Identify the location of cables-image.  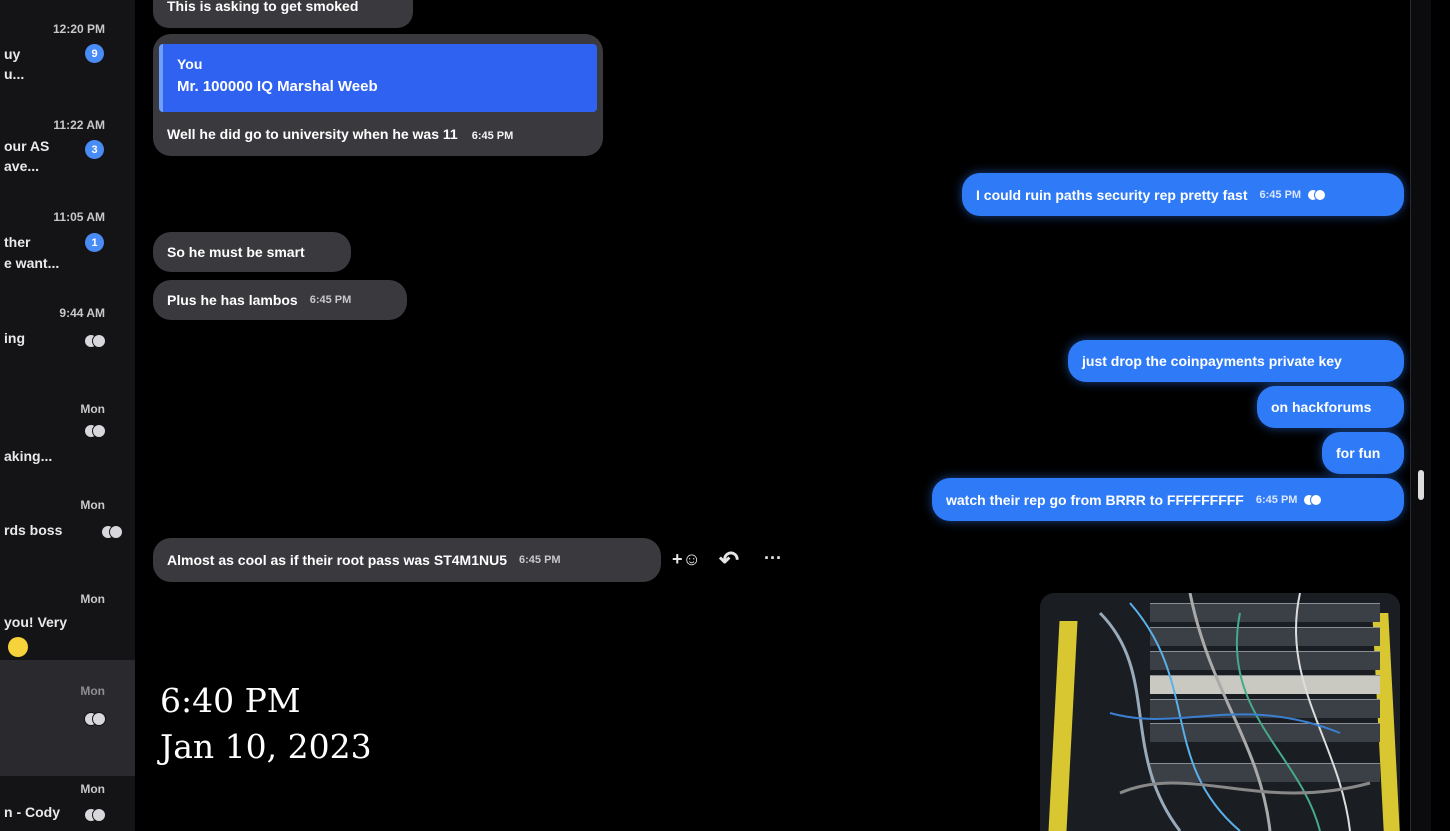
(1234, 712).